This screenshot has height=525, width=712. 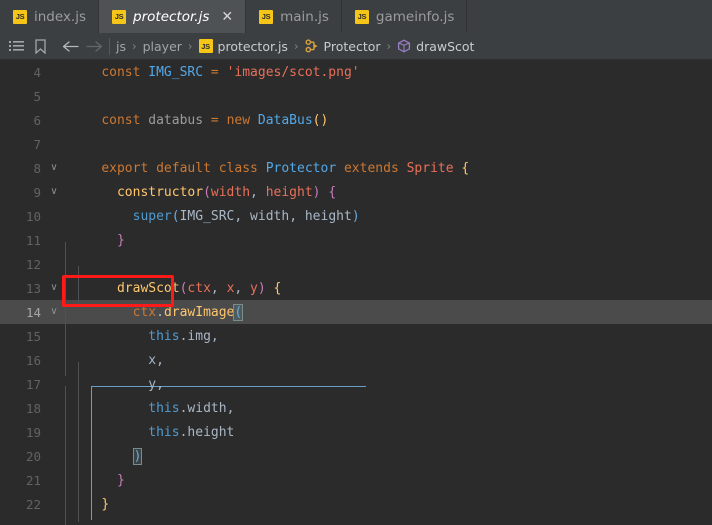 What do you see at coordinates (33, 456) in the screenshot?
I see `line-number: 20` at bounding box center [33, 456].